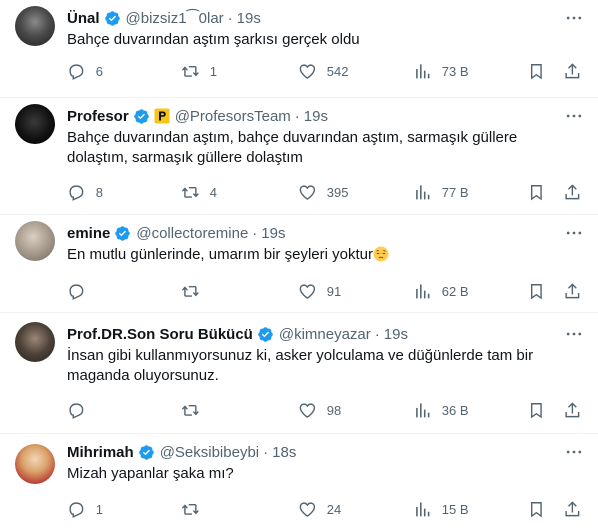 This screenshot has height=528, width=598. What do you see at coordinates (83, 18) in the screenshot?
I see `display-name: Ünal` at bounding box center [83, 18].